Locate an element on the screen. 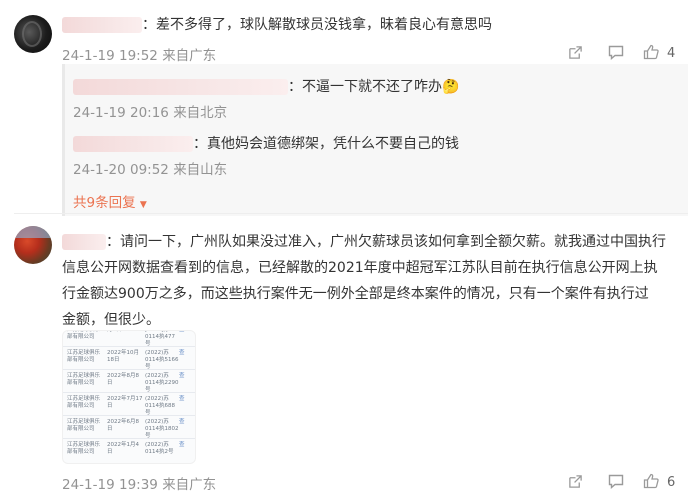 The image size is (692, 499). timestamp: 24-1-19 20:16 is located at coordinates (121, 113).